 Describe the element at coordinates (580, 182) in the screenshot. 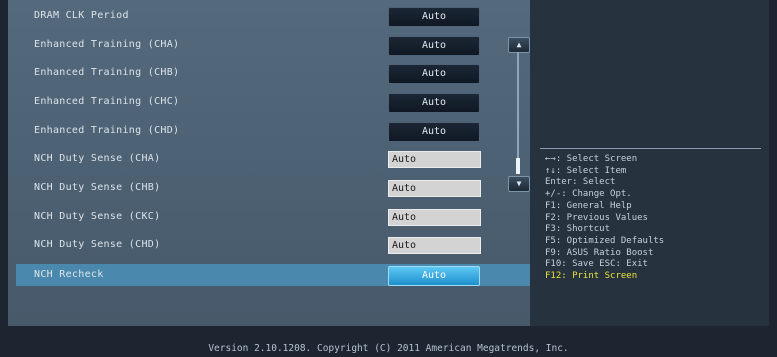

I see `help-line: Enter: Select` at that location.